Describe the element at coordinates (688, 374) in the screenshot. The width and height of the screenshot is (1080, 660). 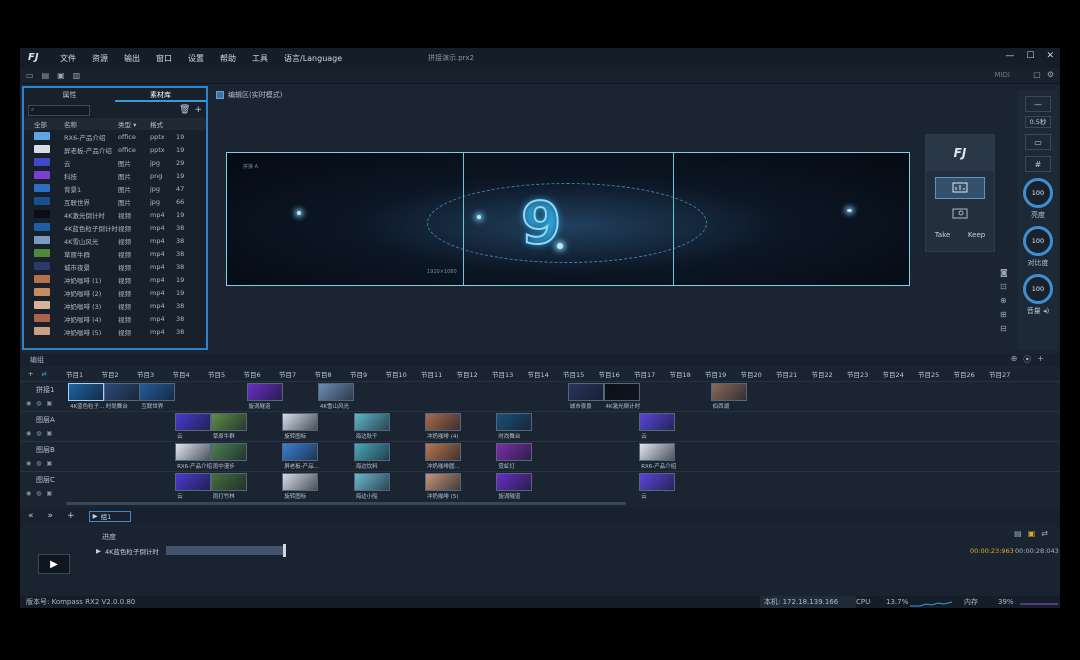
I see `program-marker: 节目18` at that location.